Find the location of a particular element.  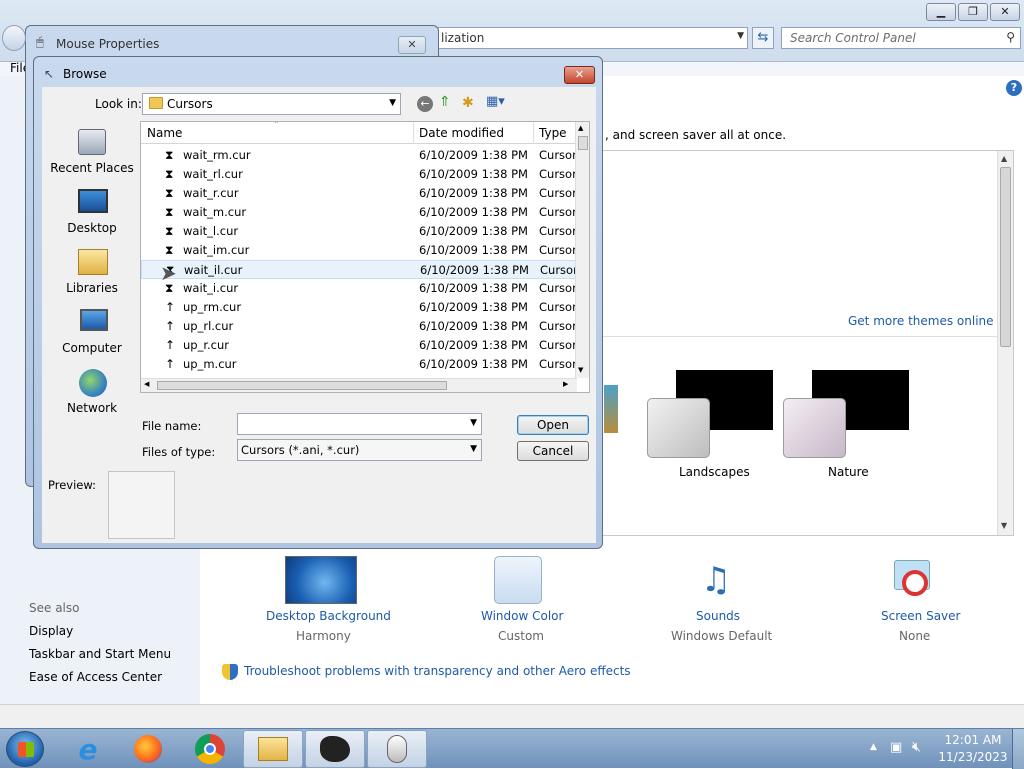

place-recent-places: Recent Places is located at coordinates (92, 153).